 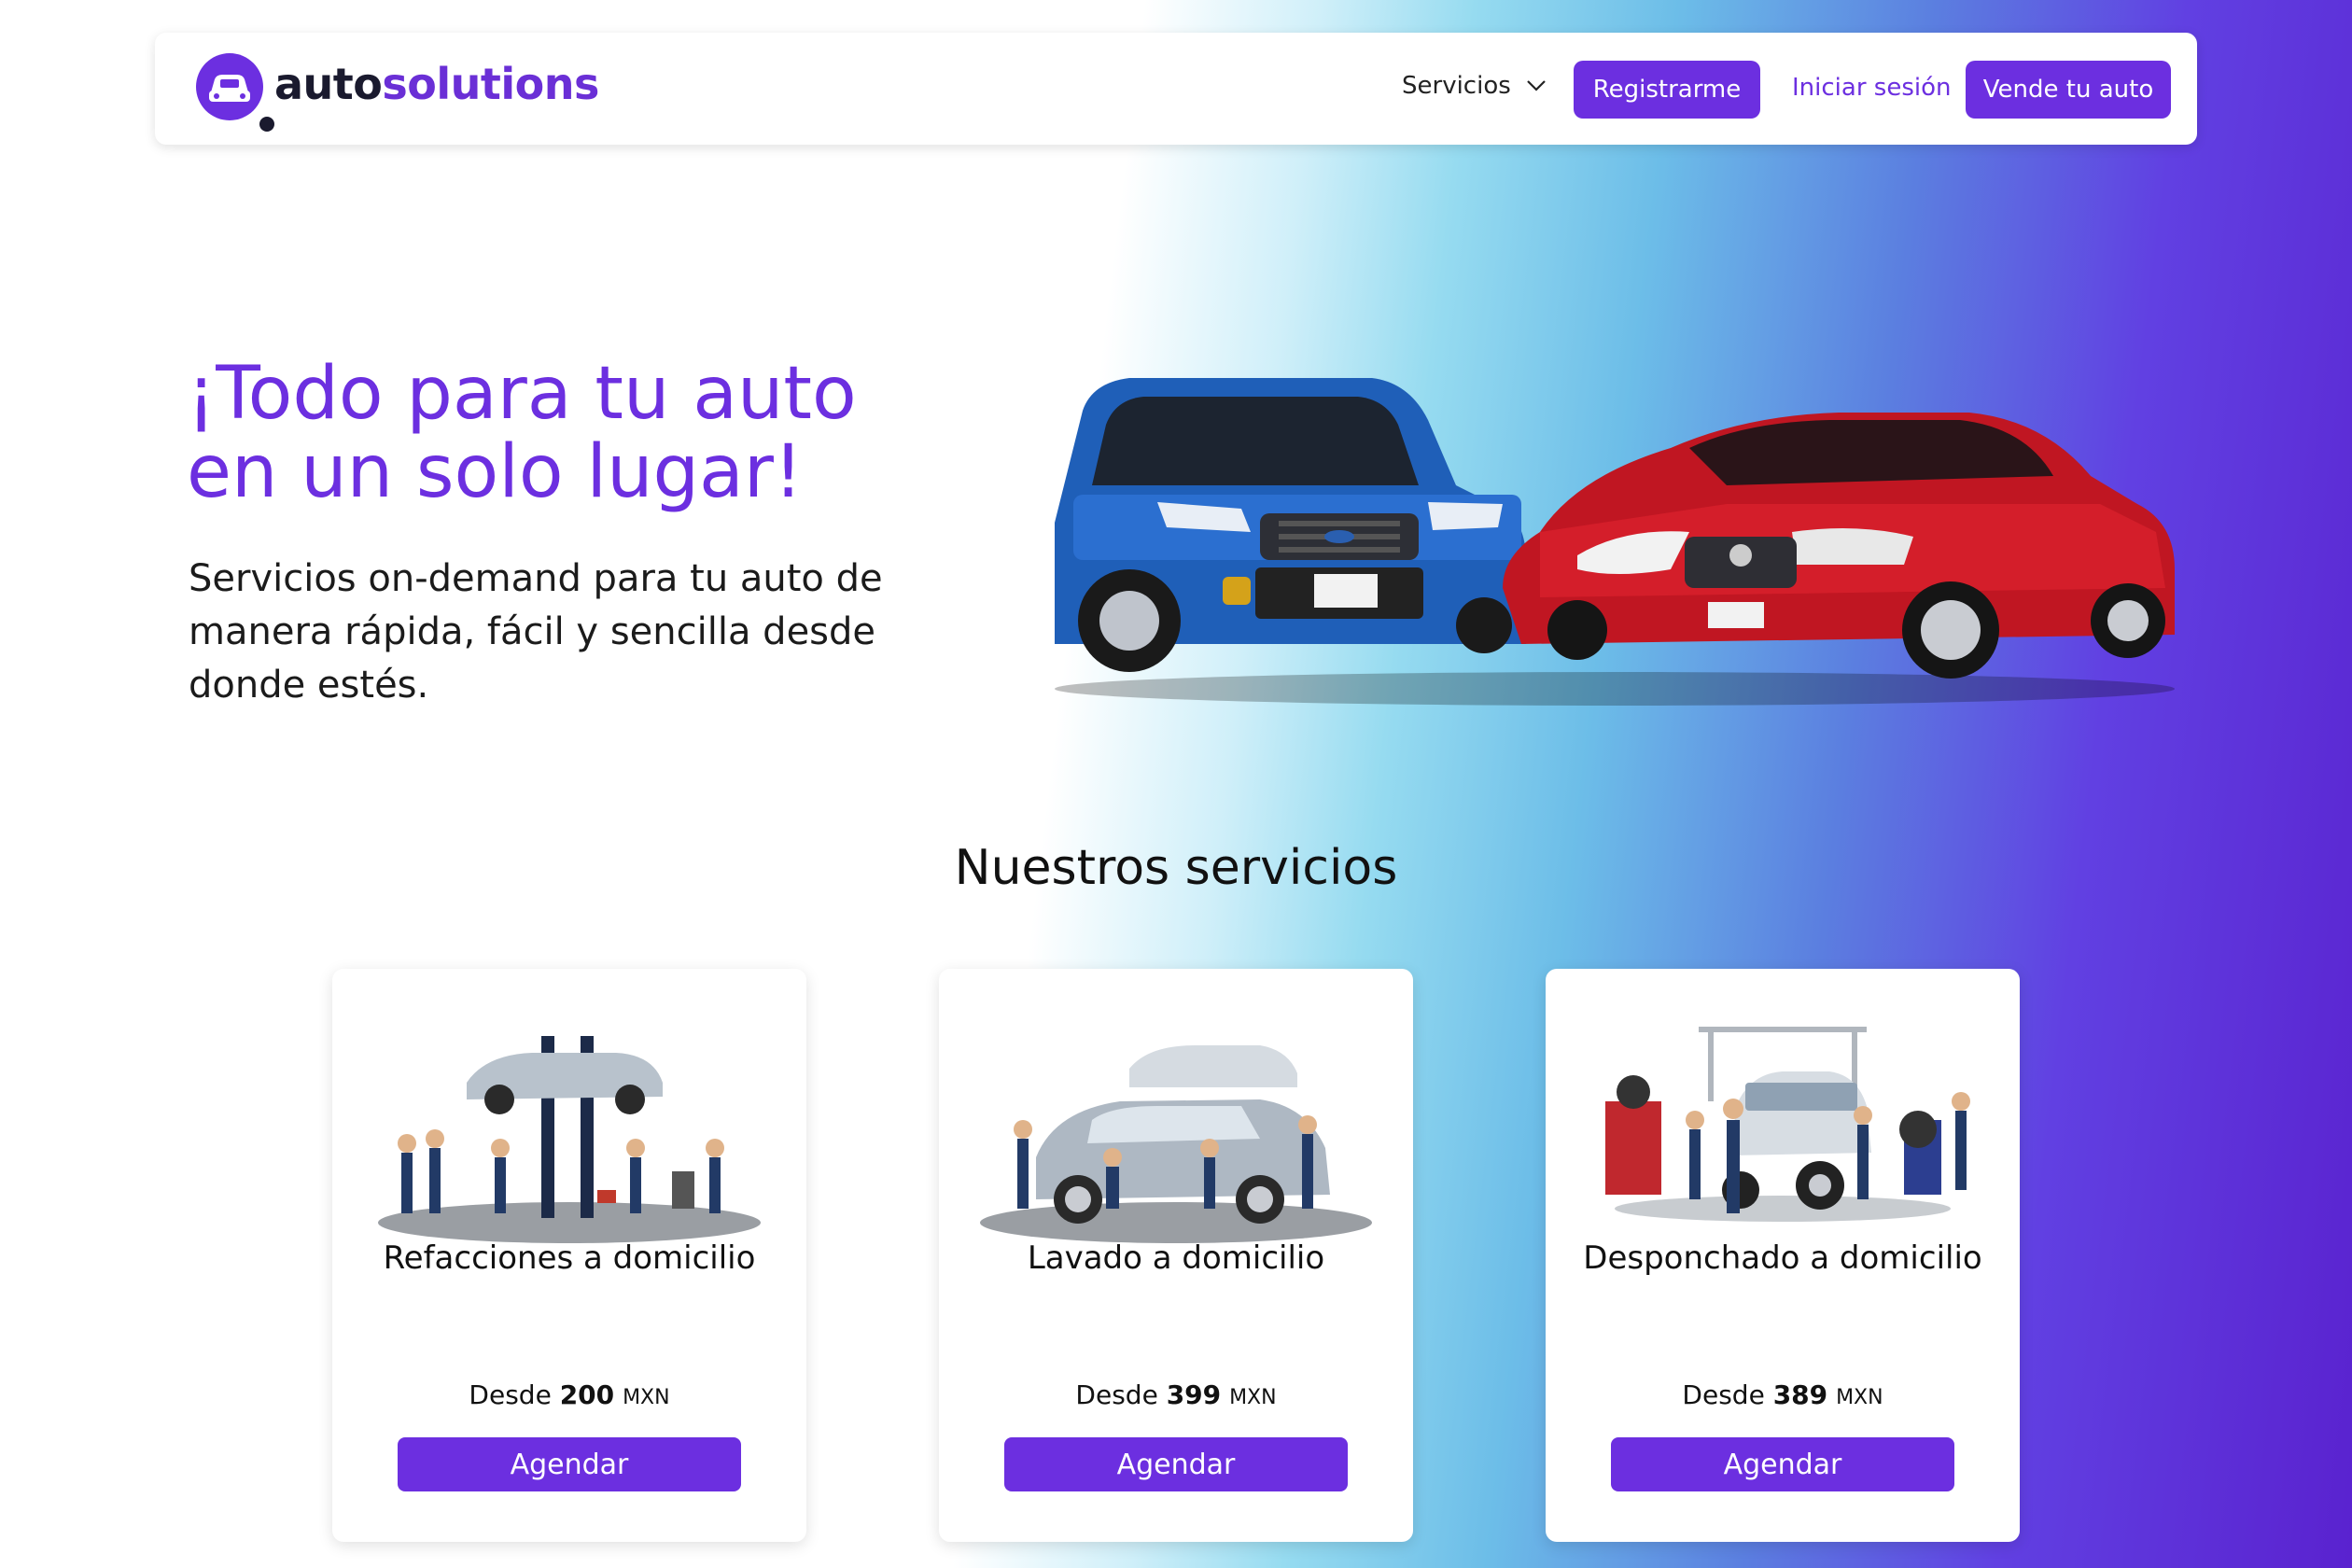 I want to click on service-card-lavado: Lavado a domicilio Desde 399 MXN Agendar, so click(x=1176, y=1255).